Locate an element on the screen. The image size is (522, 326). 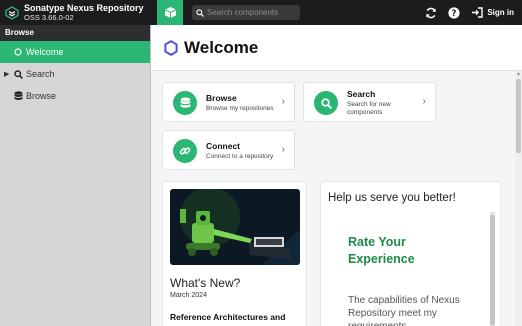
browse-card: Browse Browse my repositories › is located at coordinates (228, 102).